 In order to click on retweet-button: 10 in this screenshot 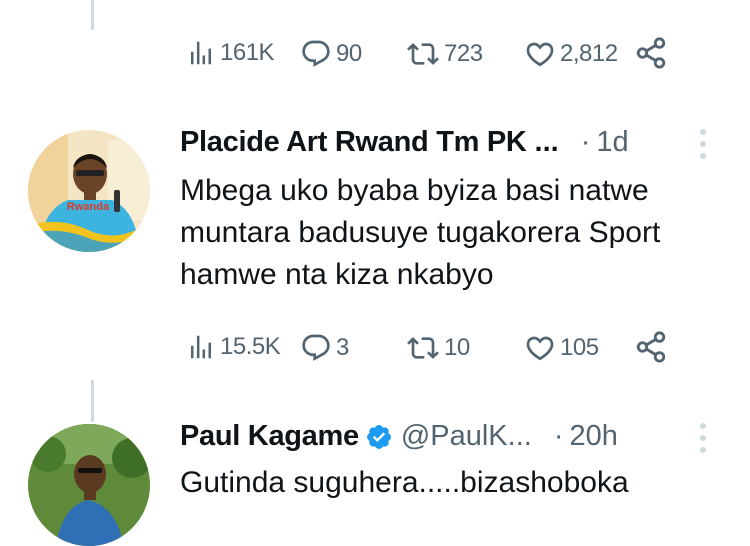, I will do `click(438, 348)`.